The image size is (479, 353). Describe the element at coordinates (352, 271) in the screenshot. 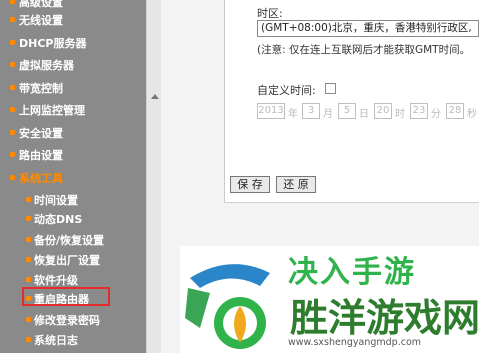

I see `watermark-top-text: 决入手游` at that location.